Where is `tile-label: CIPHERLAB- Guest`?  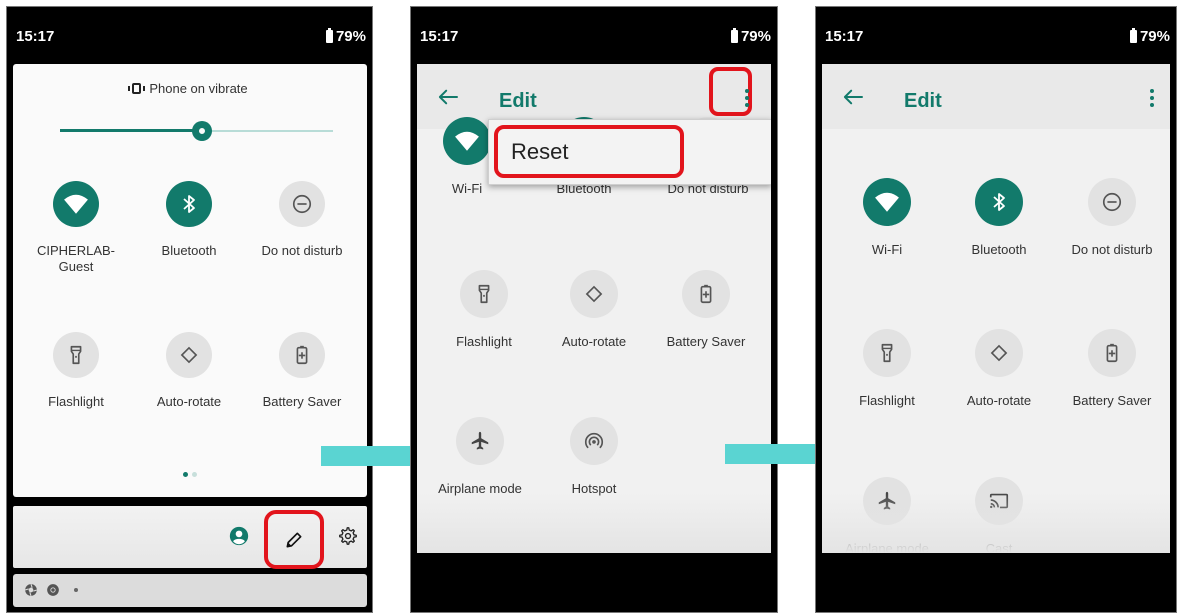
tile-label: CIPHERLAB- Guest is located at coordinates (76, 258).